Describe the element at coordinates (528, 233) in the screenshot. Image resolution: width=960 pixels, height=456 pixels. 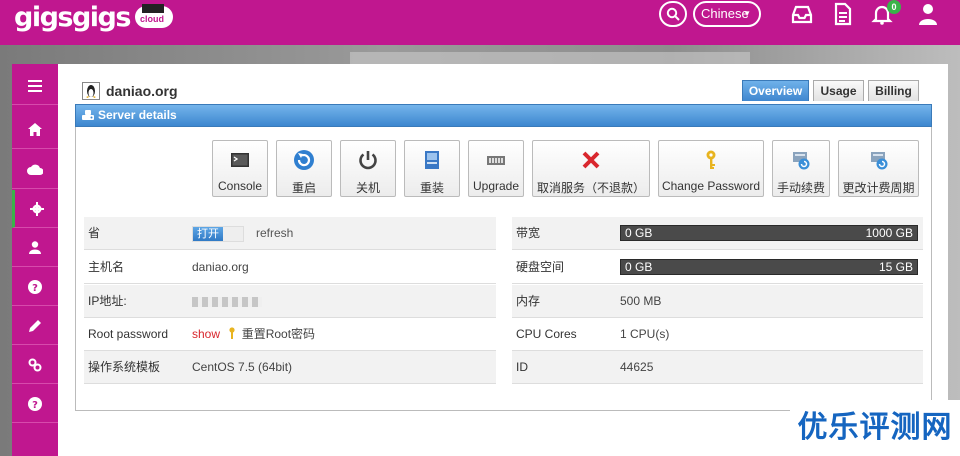
I see `bandwidth-label: 带宽` at that location.